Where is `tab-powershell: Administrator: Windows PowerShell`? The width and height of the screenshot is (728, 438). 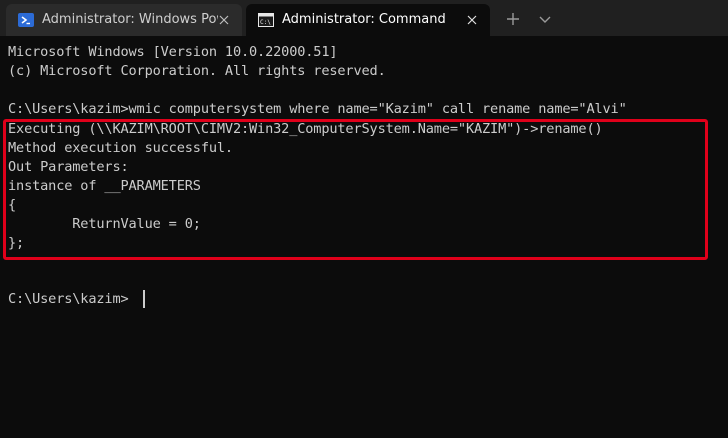 tab-powershell: Administrator: Windows PowerShell is located at coordinates (124, 20).